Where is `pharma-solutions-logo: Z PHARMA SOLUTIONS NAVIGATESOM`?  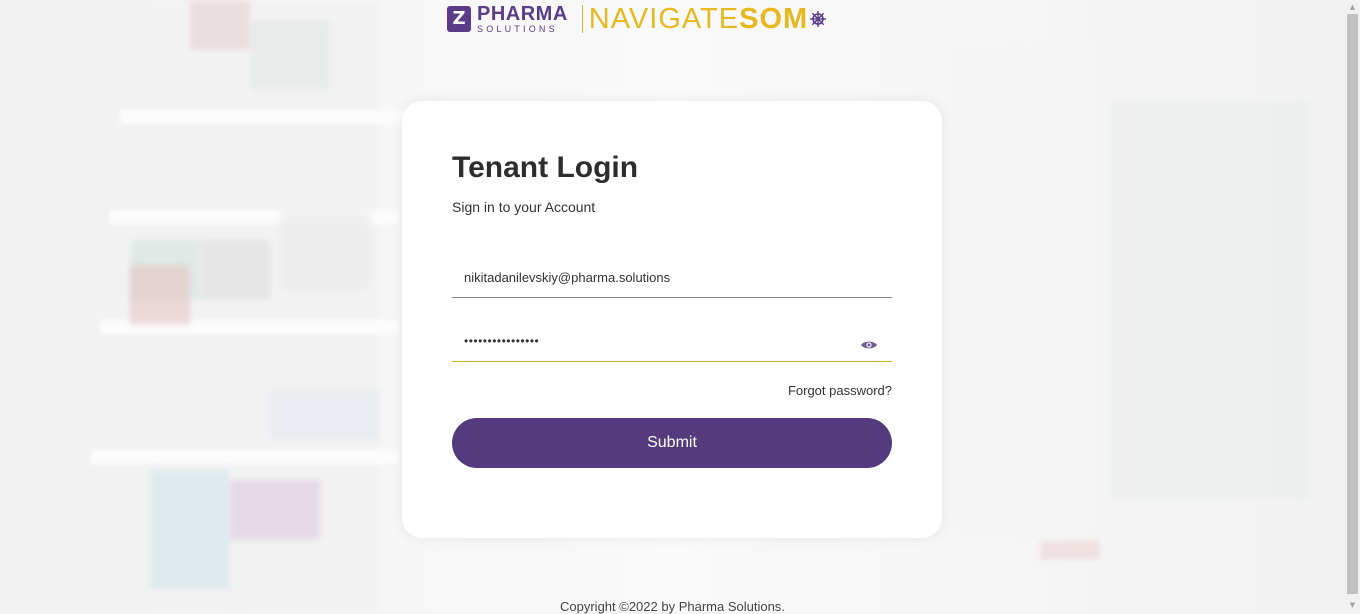 pharma-solutions-logo: Z PHARMA SOLUTIONS NAVIGATESOM is located at coordinates (637, 19).